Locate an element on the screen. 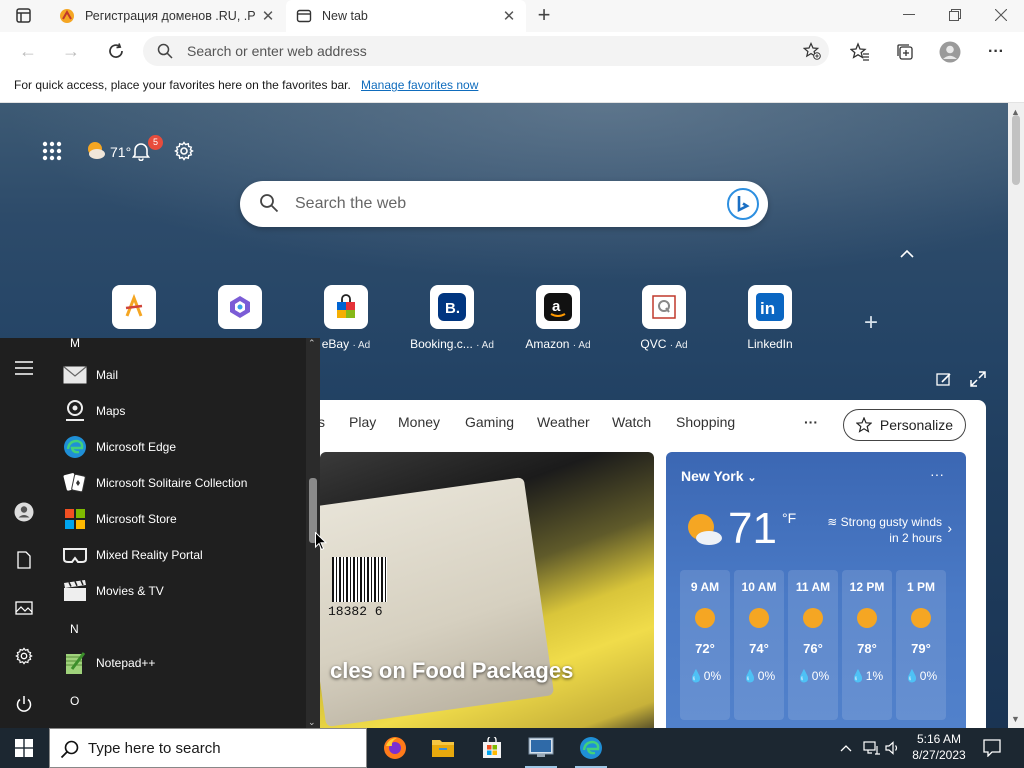 This screenshot has height=768, width=1024. quick-link-qvc: QVC · Ad is located at coordinates (664, 318).